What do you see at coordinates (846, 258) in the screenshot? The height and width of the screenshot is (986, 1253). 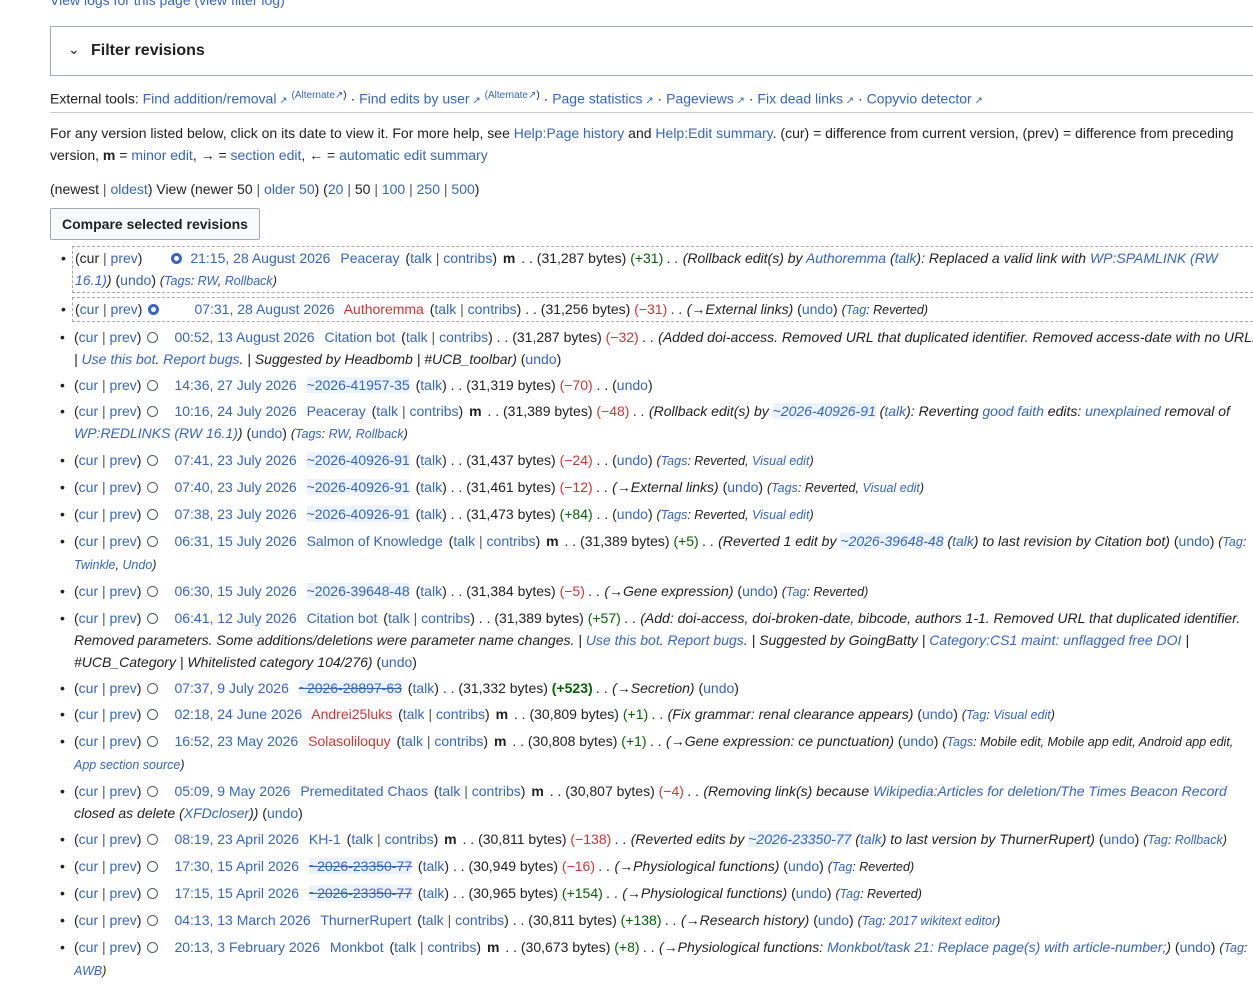 I see `summary-link: Authoremma` at bounding box center [846, 258].